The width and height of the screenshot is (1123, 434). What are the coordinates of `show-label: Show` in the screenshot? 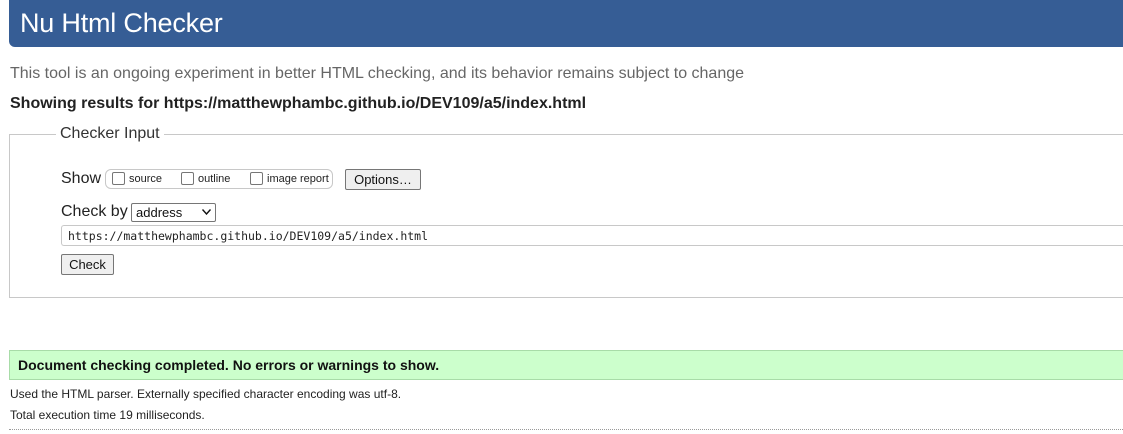 It's located at (81, 178).